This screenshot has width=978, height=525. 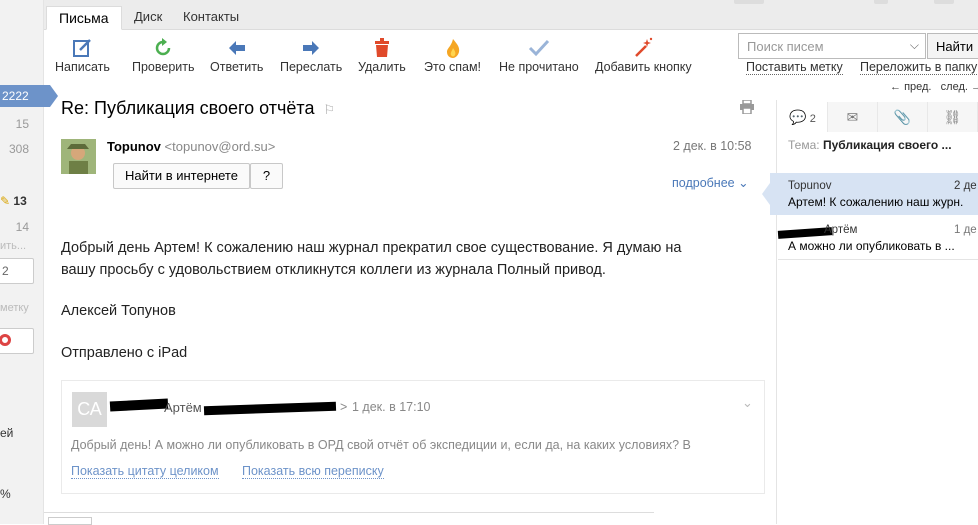 What do you see at coordinates (876, 202) in the screenshot?
I see `thread-item-snippet: Артем! К сожалению наш журн.` at bounding box center [876, 202].